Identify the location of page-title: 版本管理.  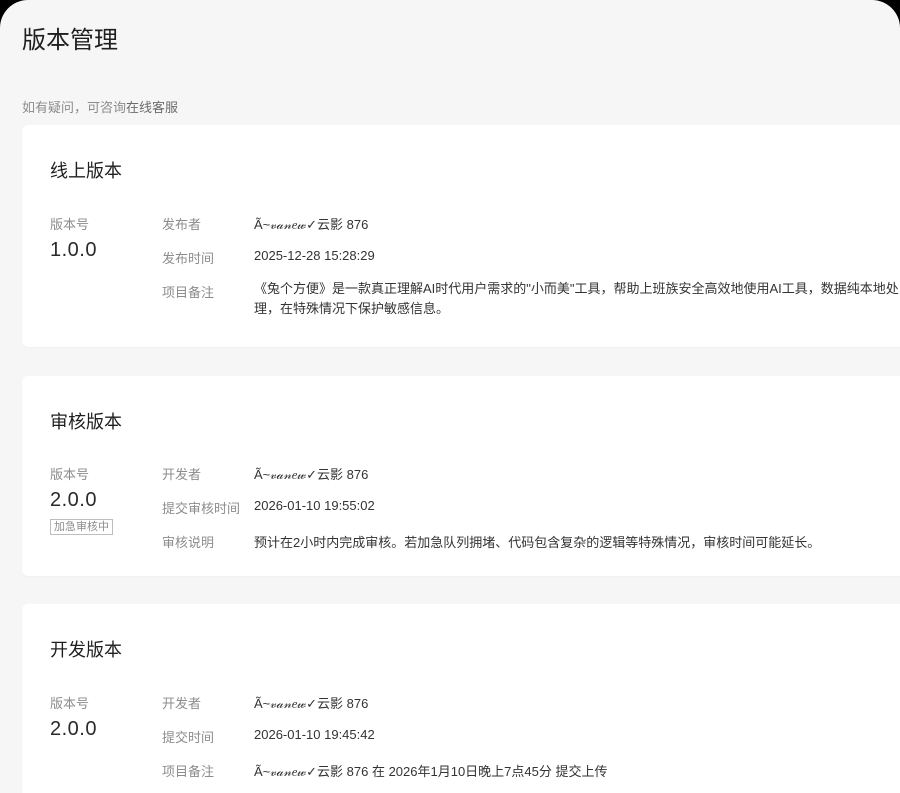
(70, 40).